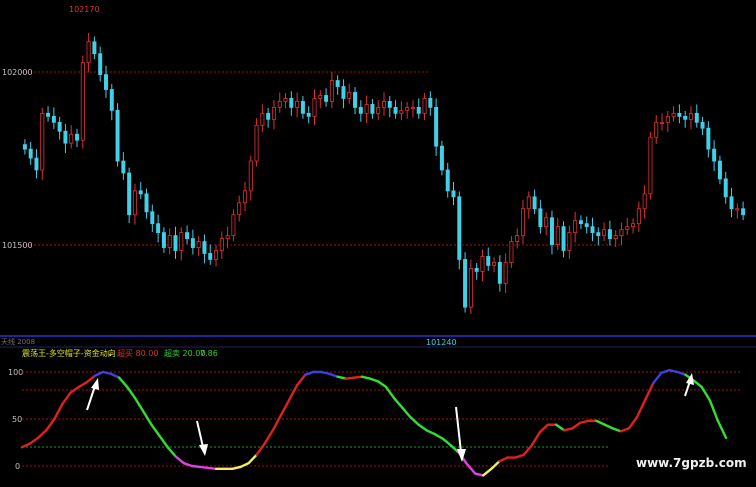 This screenshot has height=487, width=756. What do you see at coordinates (441, 342) in the screenshot?
I see `price-low-label: 101240` at bounding box center [441, 342].